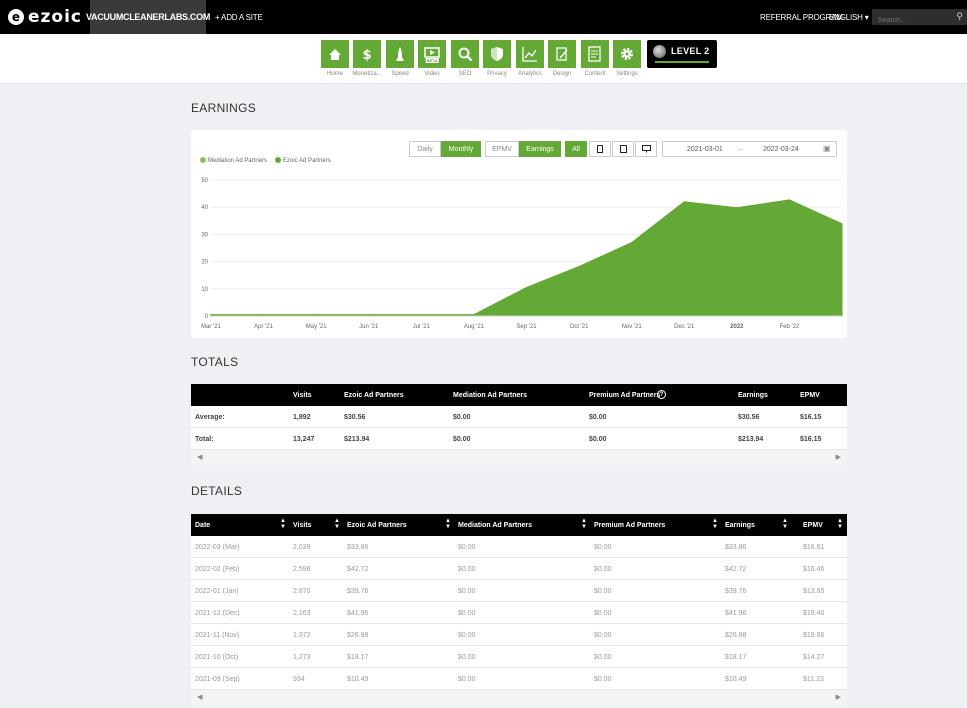 The image size is (967, 708). Describe the element at coordinates (502, 149) in the screenshot. I see `epmv-button: EPMV` at that location.